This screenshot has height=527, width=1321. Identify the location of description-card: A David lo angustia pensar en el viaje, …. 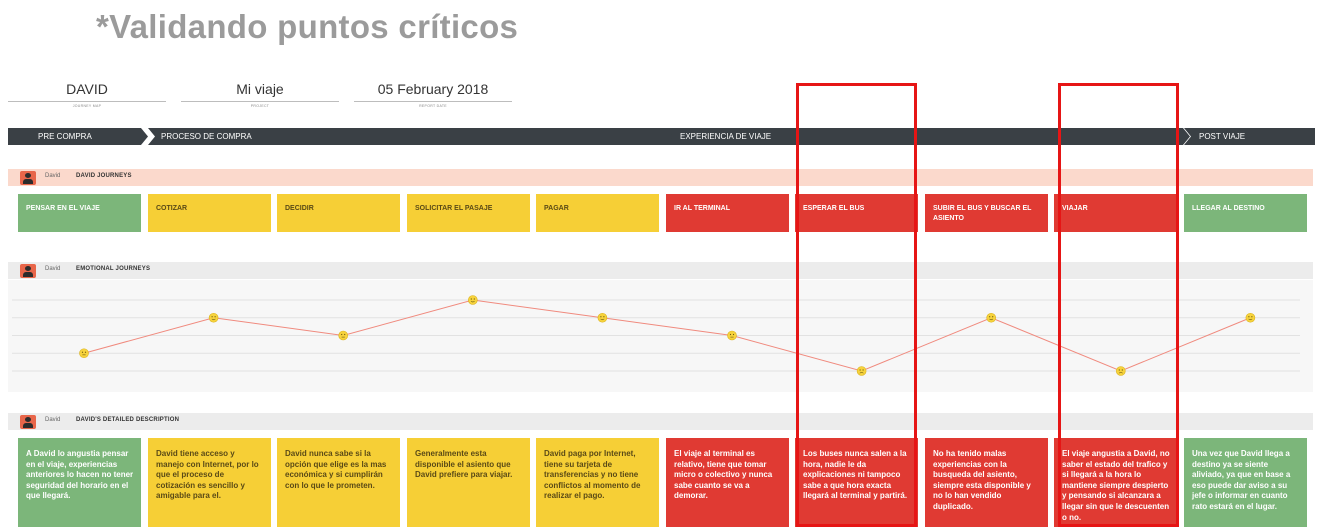
(79, 482).